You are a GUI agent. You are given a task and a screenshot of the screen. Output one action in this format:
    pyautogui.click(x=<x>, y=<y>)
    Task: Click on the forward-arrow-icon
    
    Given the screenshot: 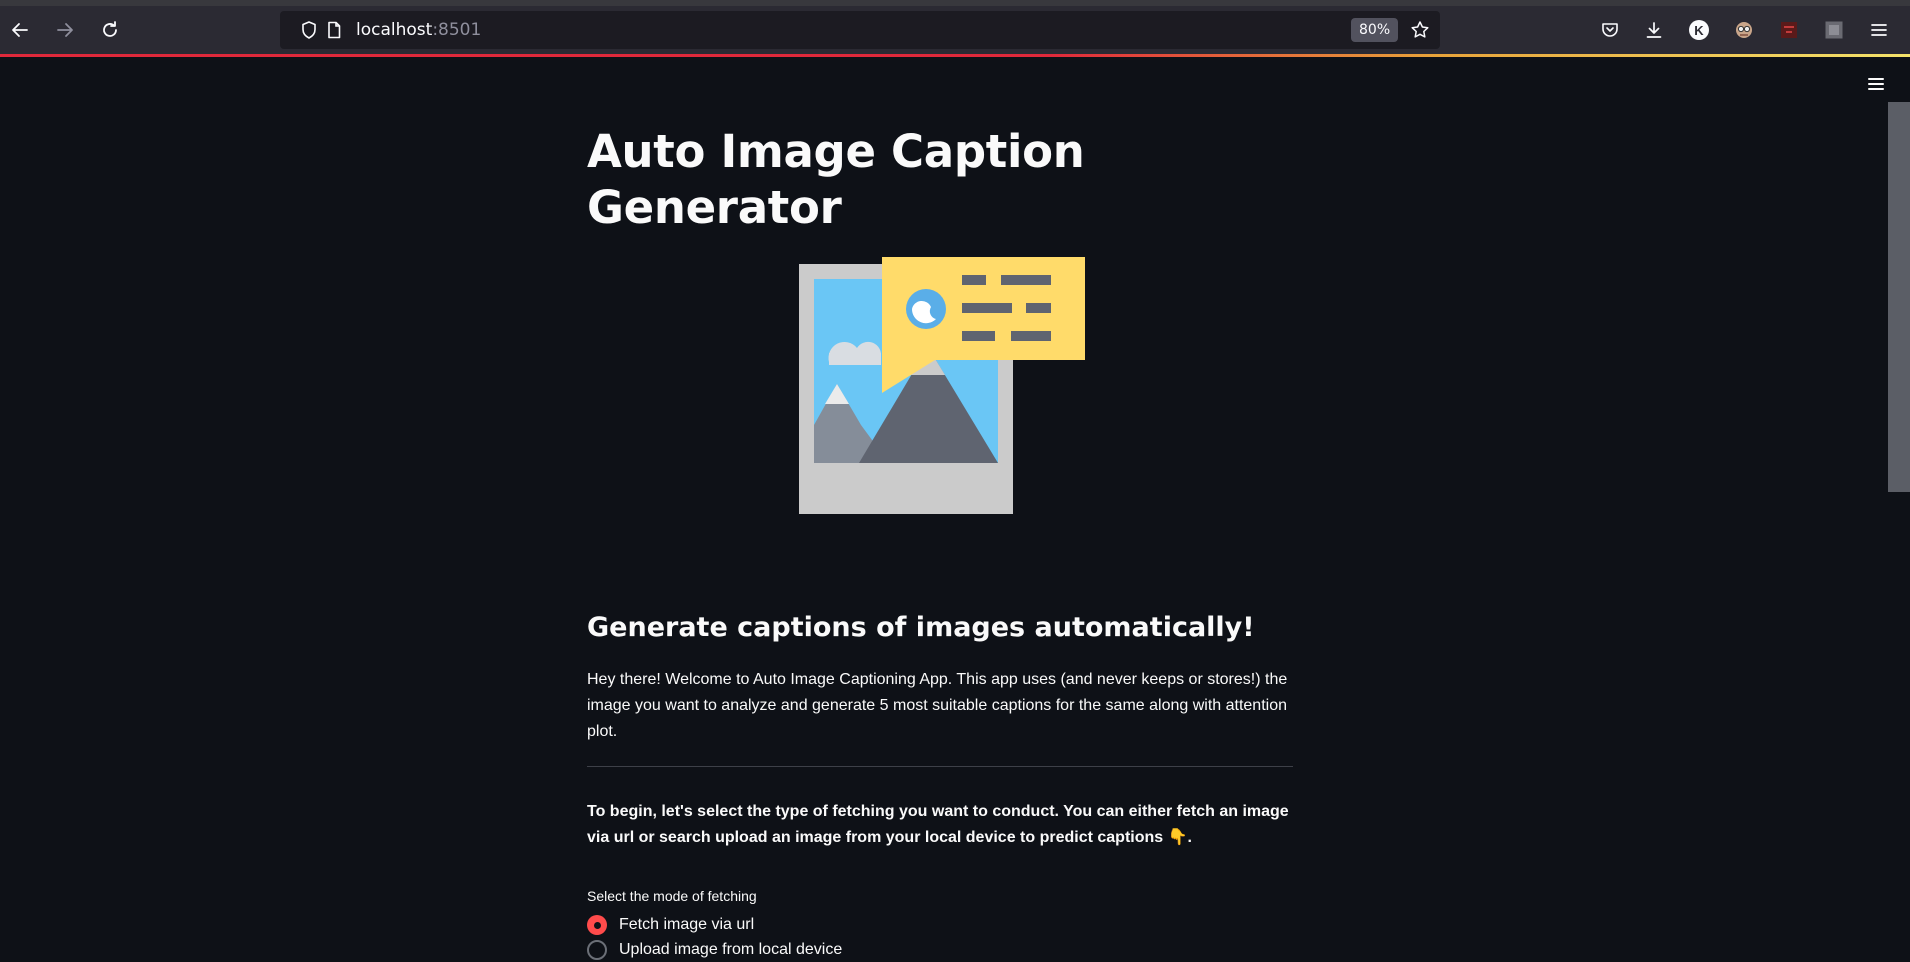 What is the action you would take?
    pyautogui.click(x=65, y=30)
    